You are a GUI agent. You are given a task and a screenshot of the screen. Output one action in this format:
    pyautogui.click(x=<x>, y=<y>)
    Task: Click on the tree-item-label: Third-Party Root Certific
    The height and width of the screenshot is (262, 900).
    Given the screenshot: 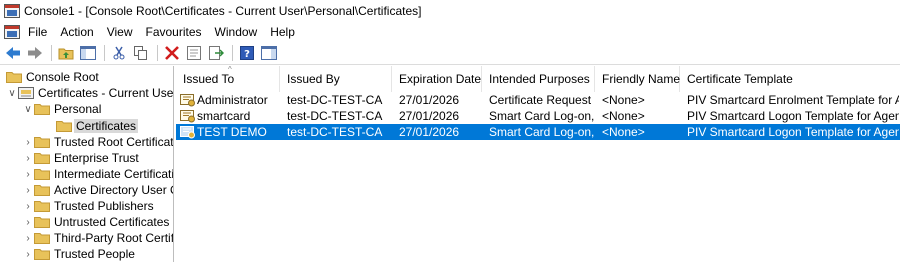 What is the action you would take?
    pyautogui.click(x=114, y=238)
    